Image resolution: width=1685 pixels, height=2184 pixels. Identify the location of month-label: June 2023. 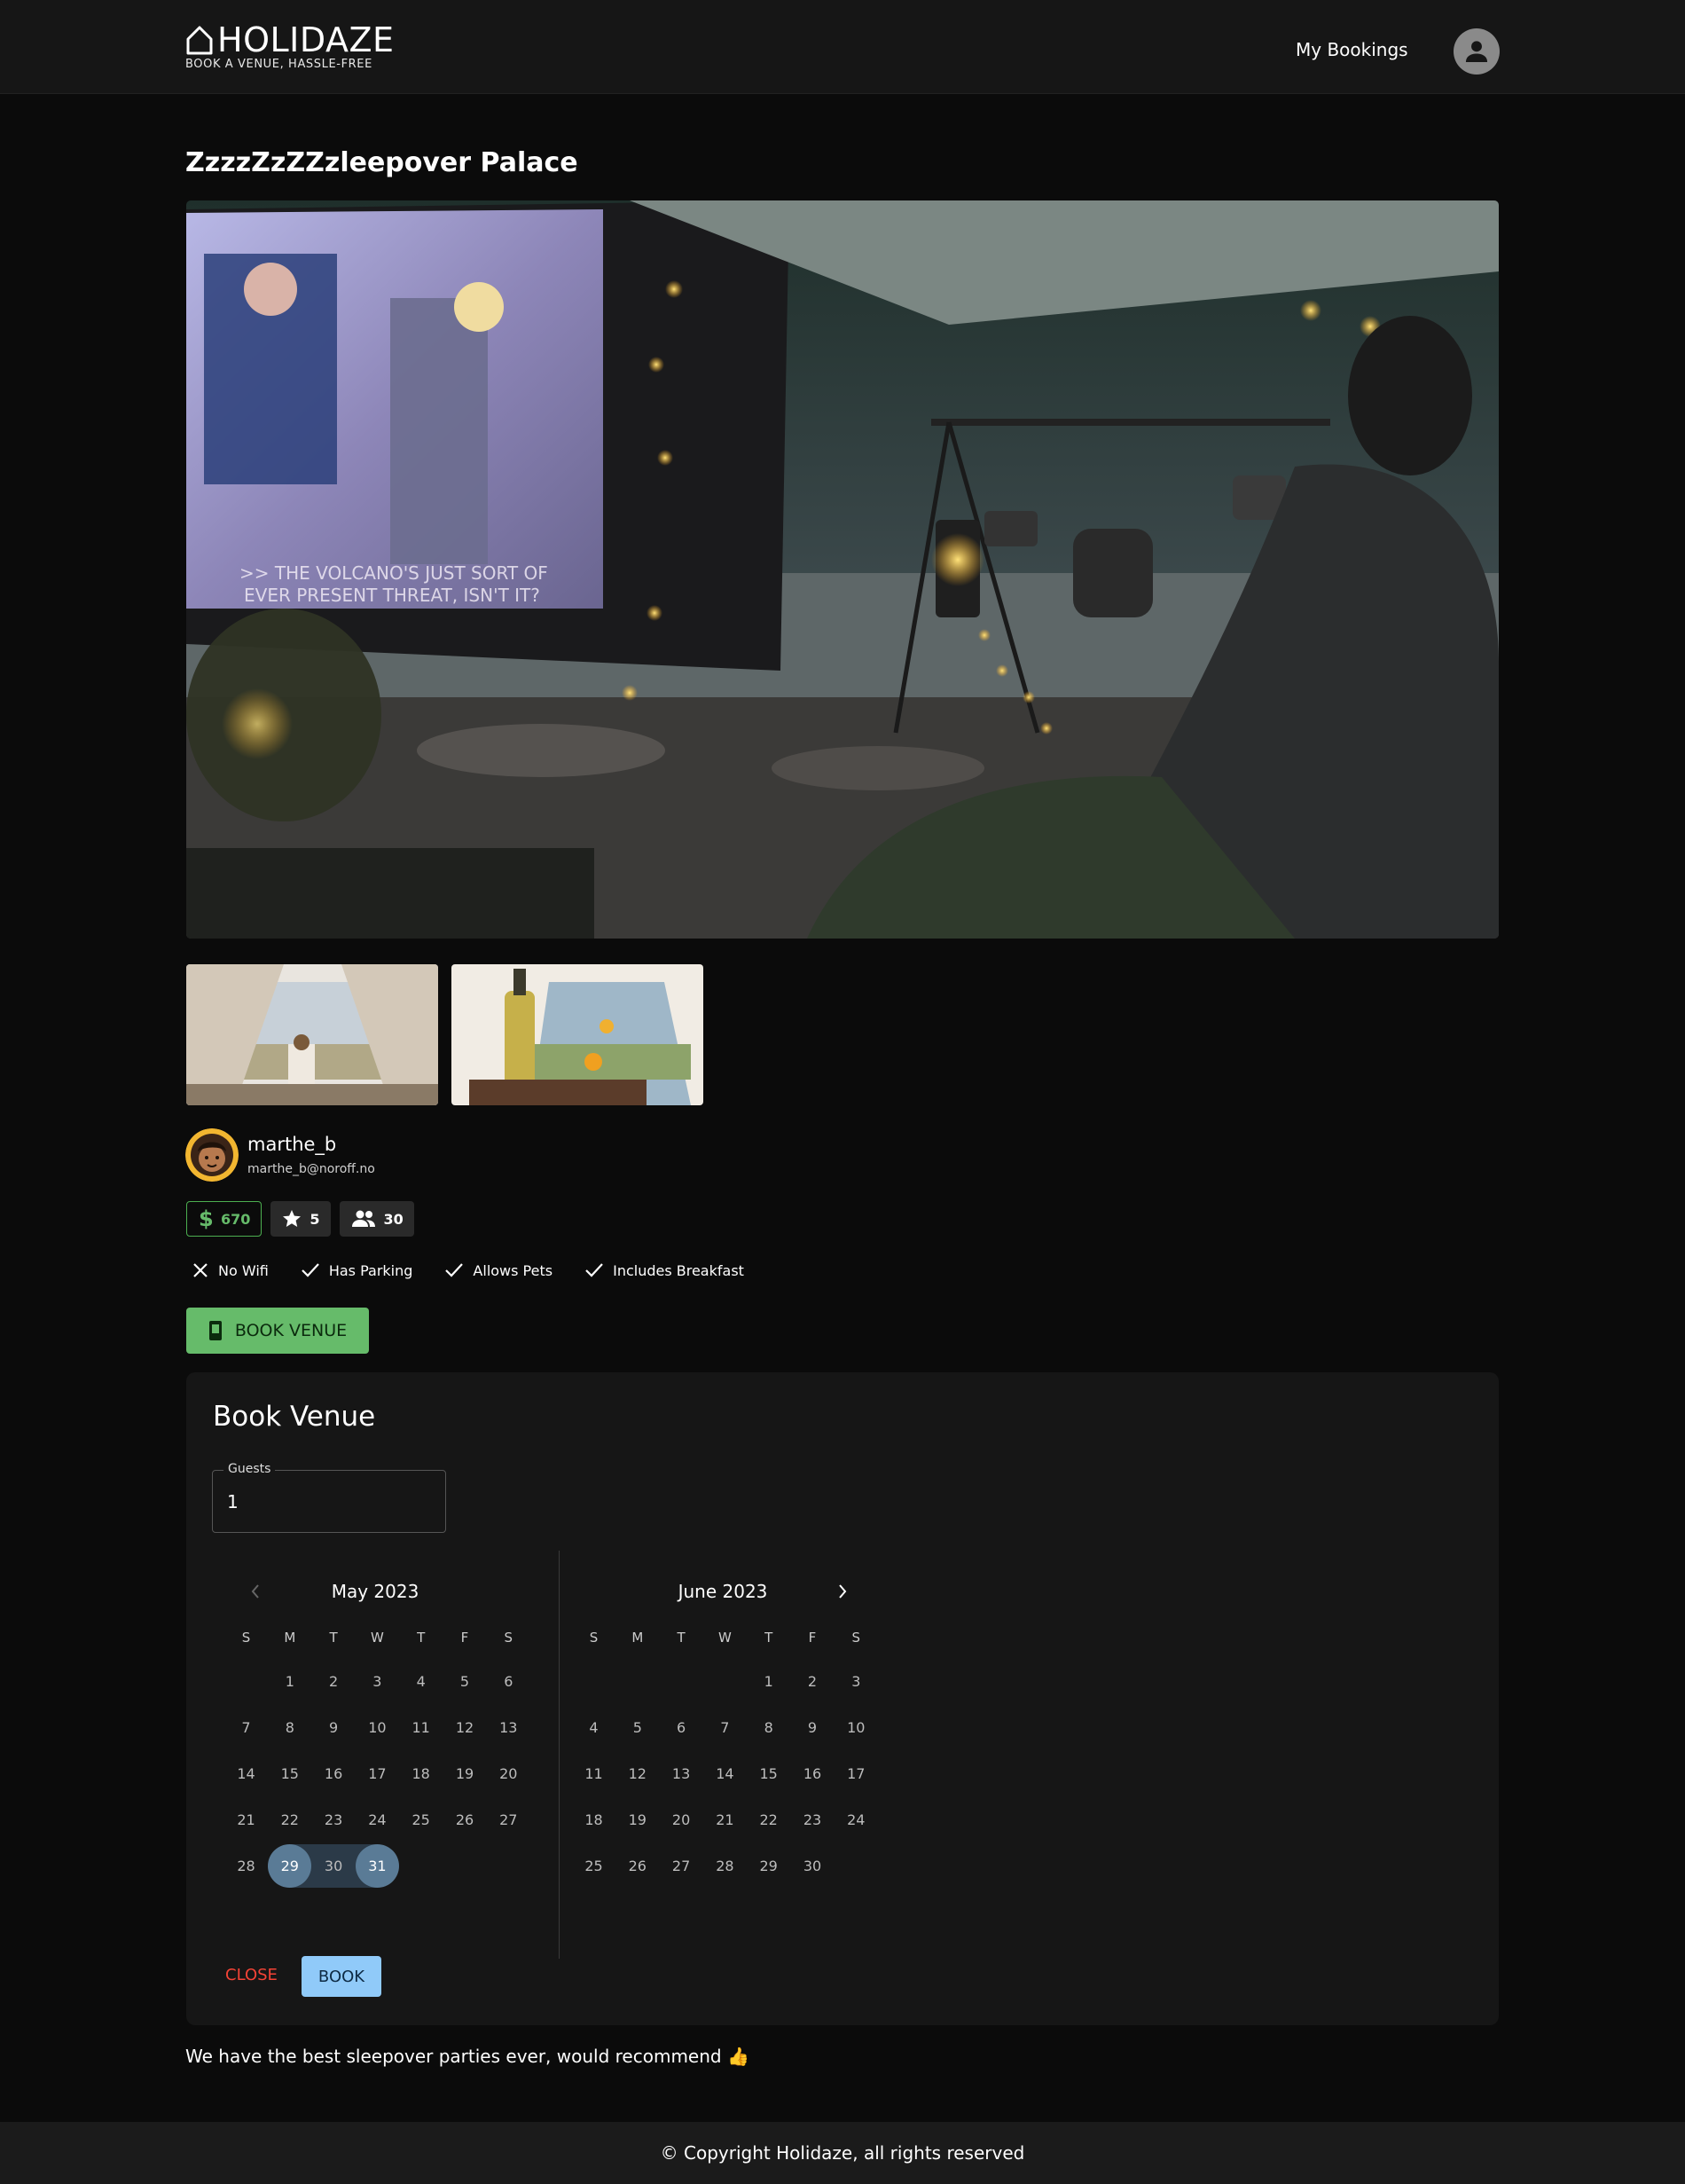
(723, 1591).